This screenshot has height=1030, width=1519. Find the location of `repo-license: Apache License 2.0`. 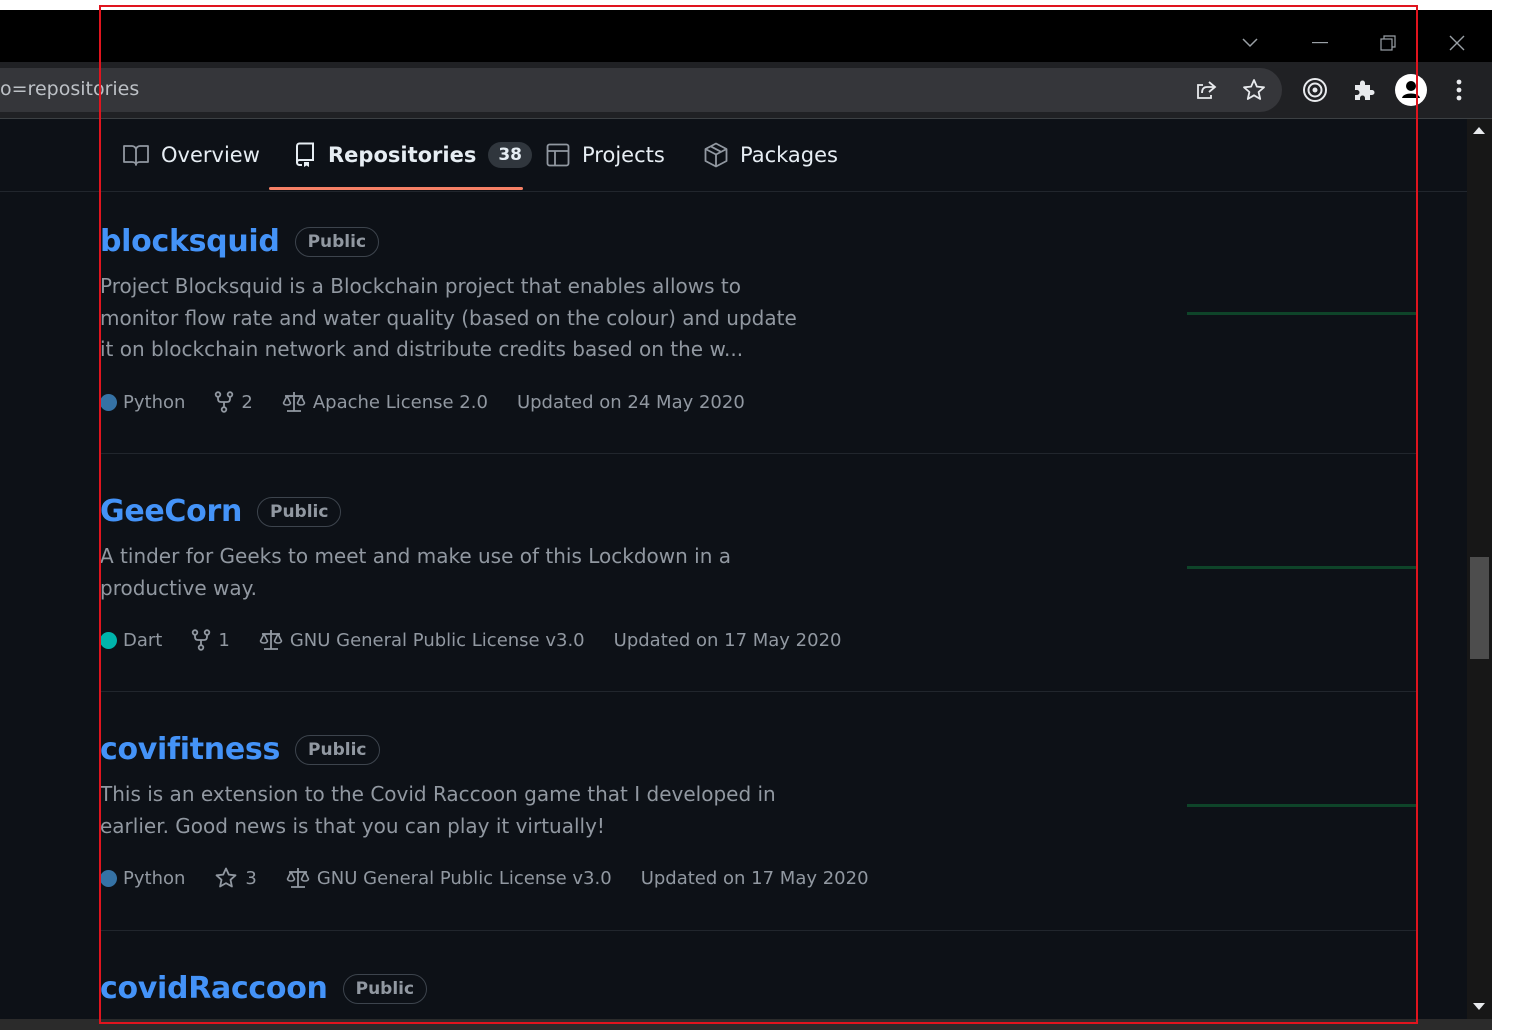

repo-license: Apache License 2.0 is located at coordinates (385, 402).